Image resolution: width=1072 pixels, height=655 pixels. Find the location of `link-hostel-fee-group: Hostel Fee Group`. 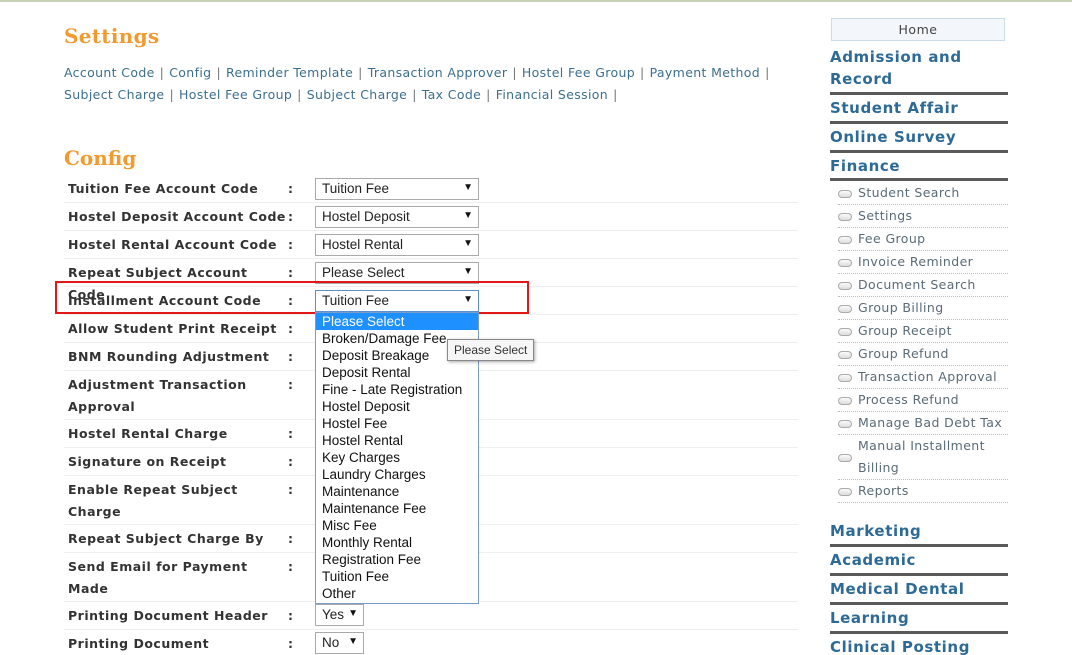

link-hostel-fee-group: Hostel Fee Group is located at coordinates (578, 72).